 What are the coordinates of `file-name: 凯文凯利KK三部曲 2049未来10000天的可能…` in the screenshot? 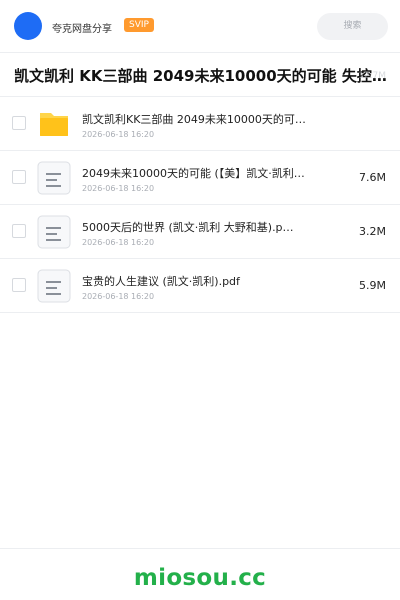 It's located at (196, 119).